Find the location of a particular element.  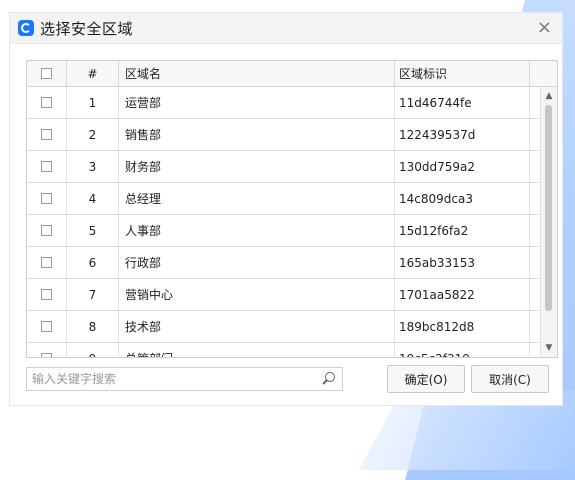

table-row: 2 销售部 122439537d is located at coordinates (292, 135).